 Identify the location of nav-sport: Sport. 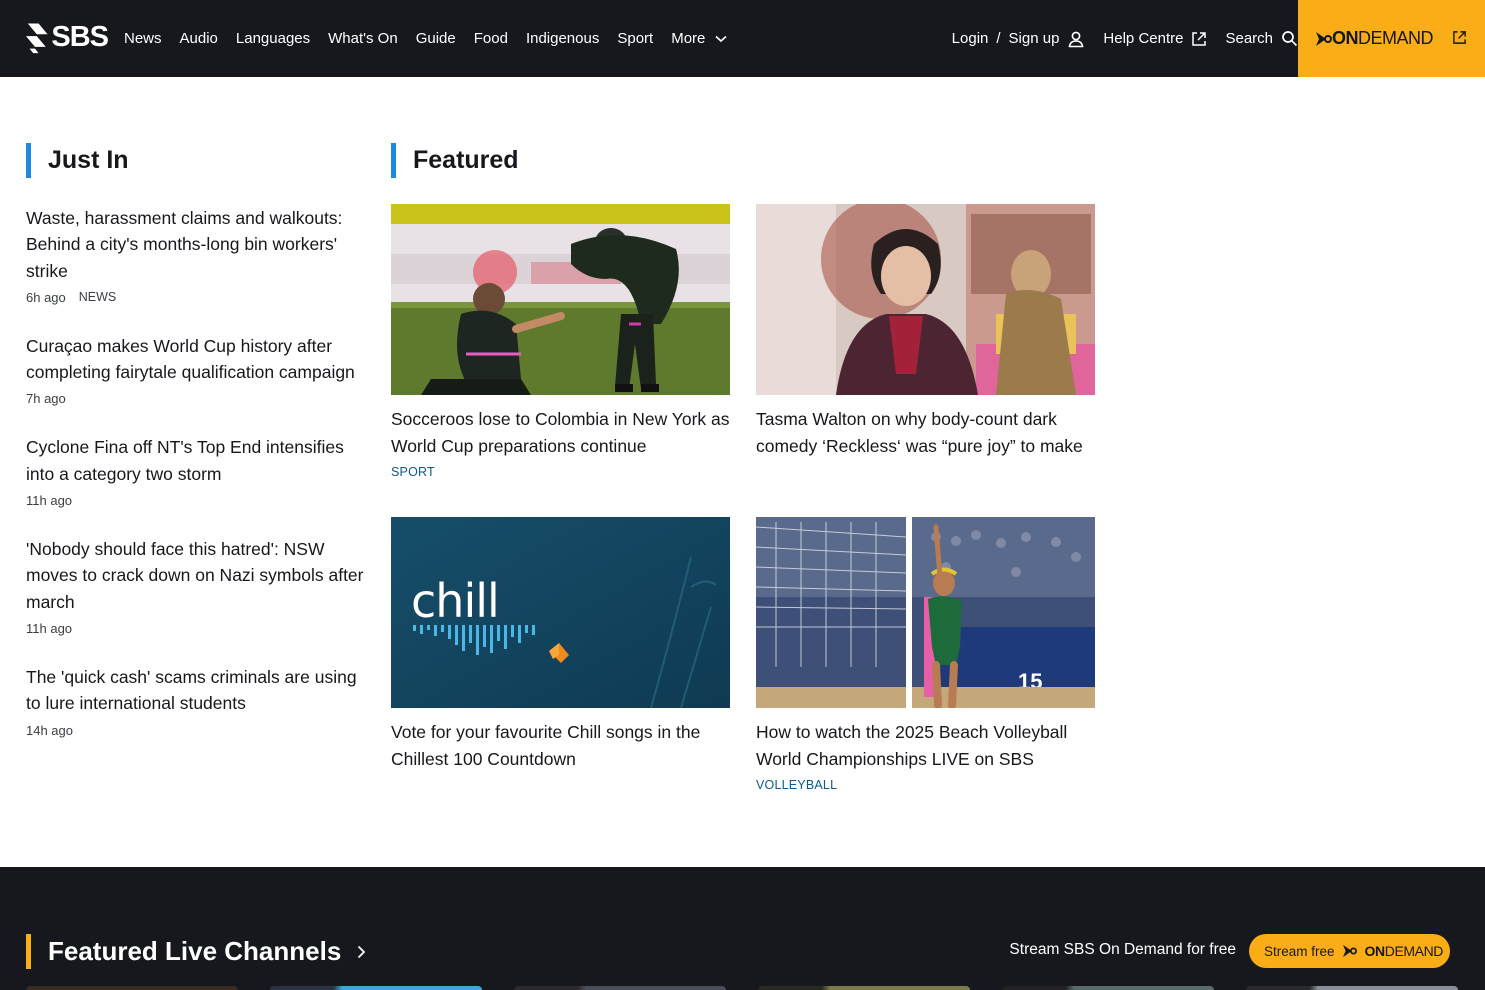
(635, 38).